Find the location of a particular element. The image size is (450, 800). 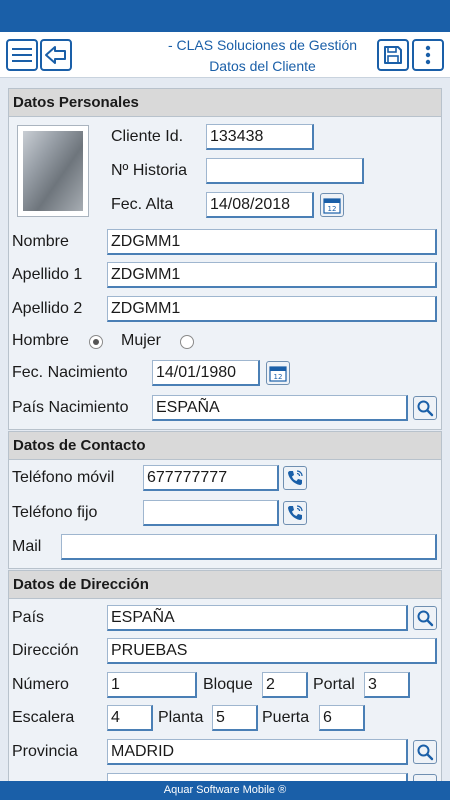

door-field: 6 is located at coordinates (342, 718).